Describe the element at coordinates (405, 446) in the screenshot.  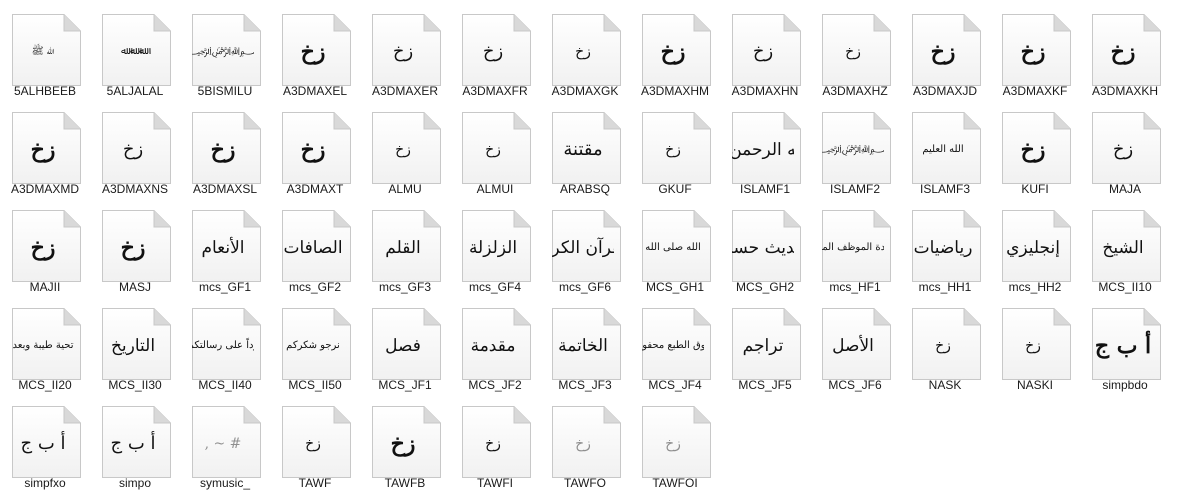
I see `font-file-item: زخ TAWFB` at that location.